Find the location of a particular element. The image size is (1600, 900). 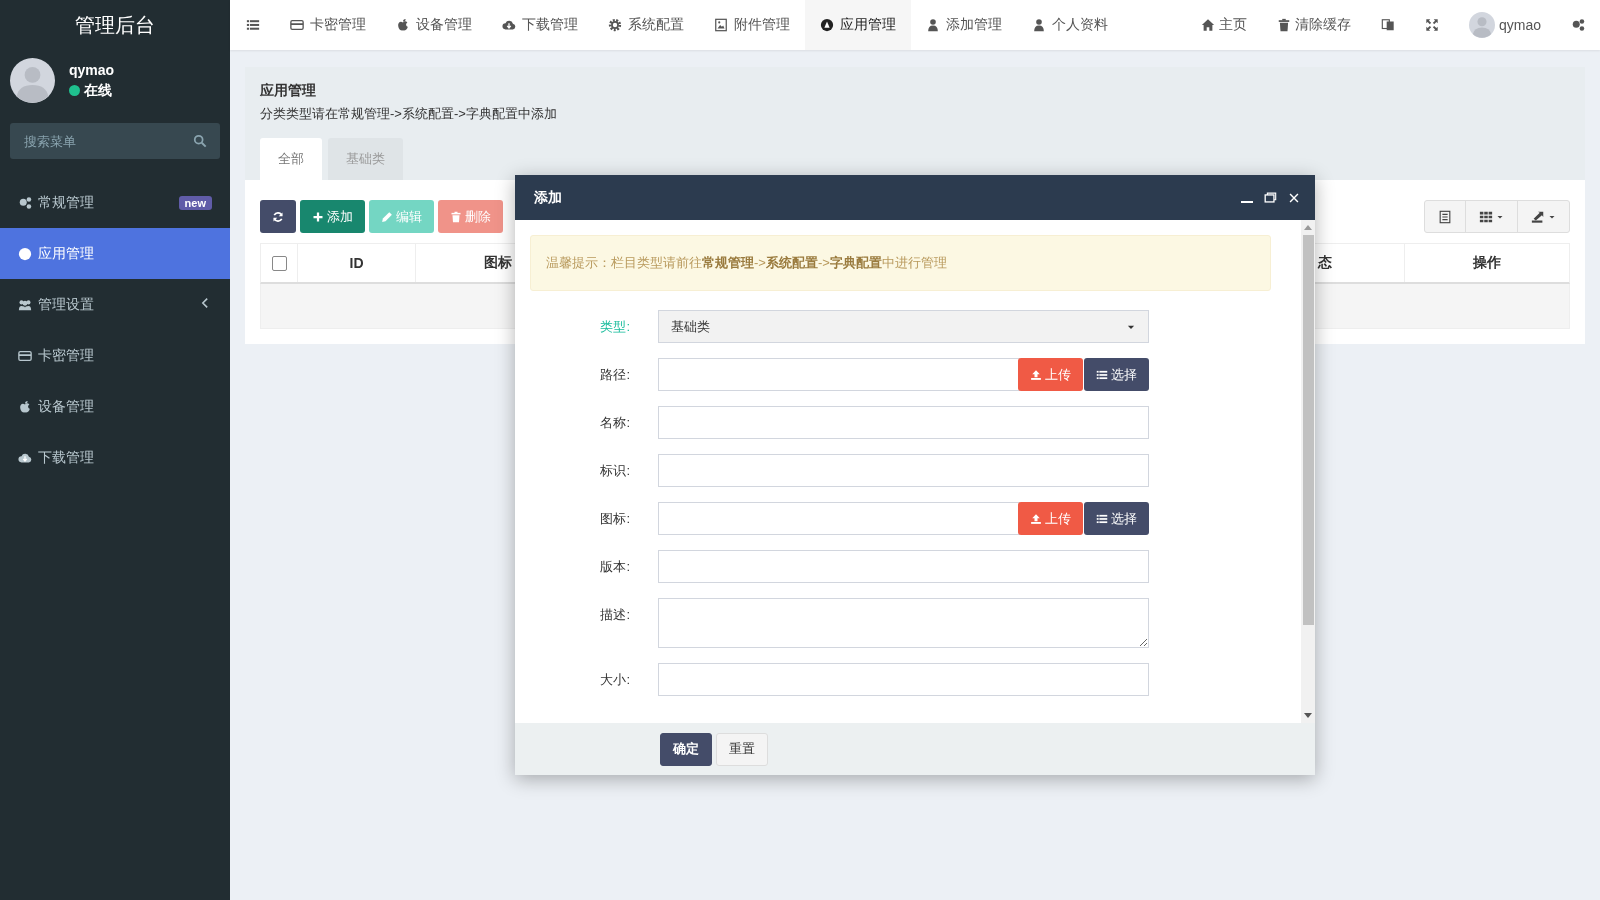

column-header: 态 is located at coordinates (1325, 263).